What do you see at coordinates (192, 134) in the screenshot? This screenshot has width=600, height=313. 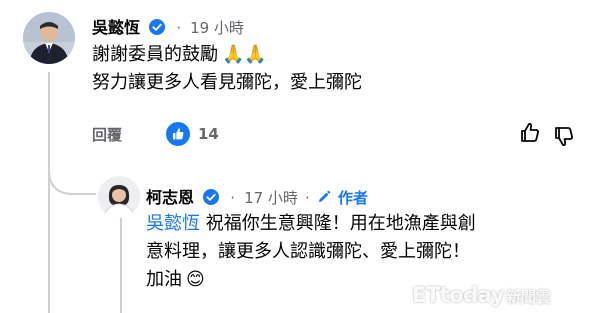 I see `reaction-summary: 14` at bounding box center [192, 134].